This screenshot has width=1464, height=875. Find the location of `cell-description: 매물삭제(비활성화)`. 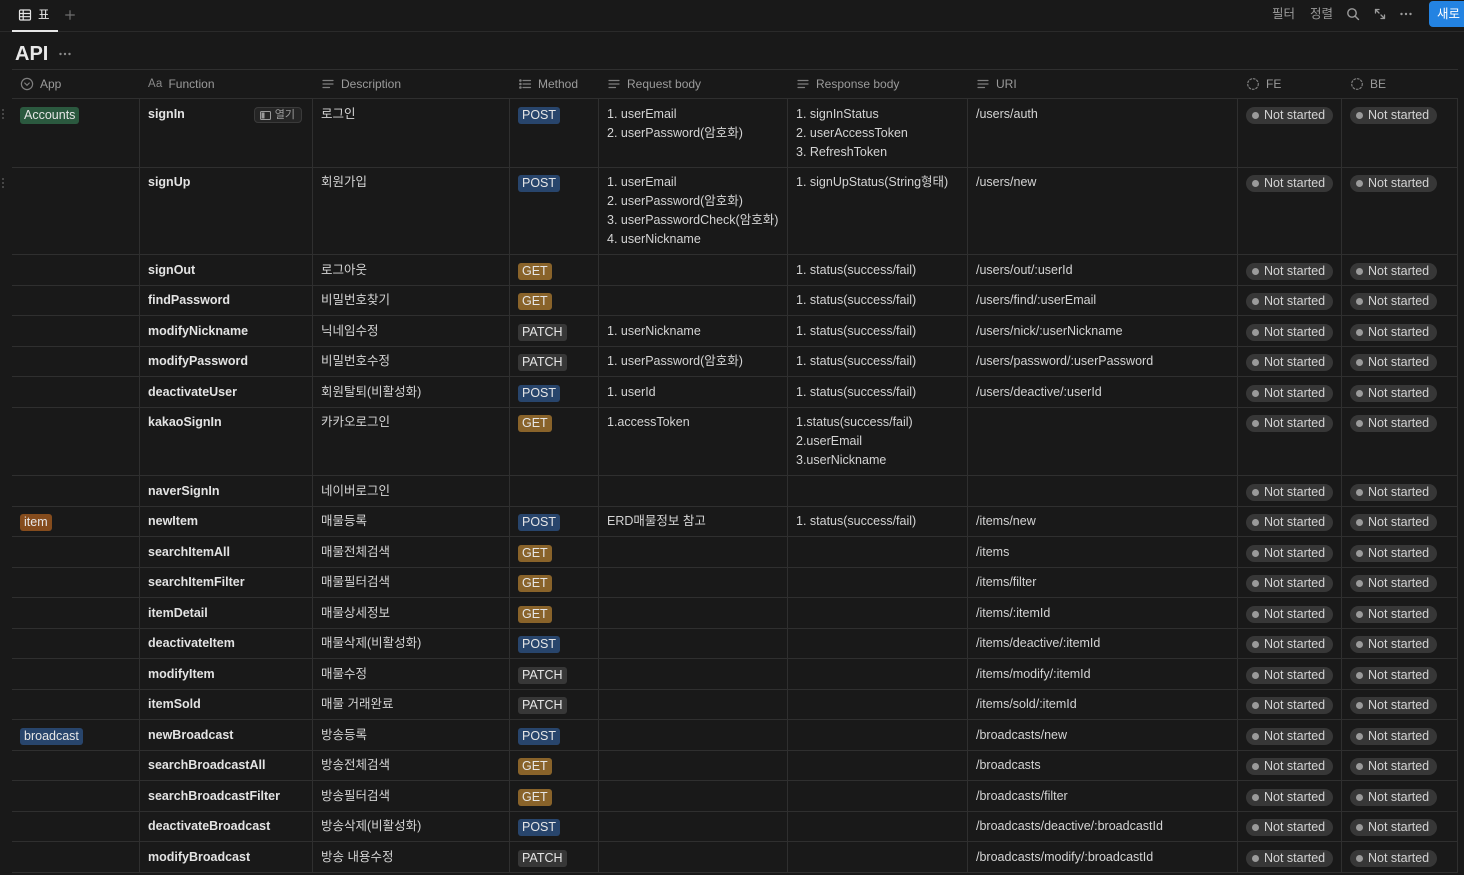

cell-description: 매물삭제(비활성화) is located at coordinates (411, 643).